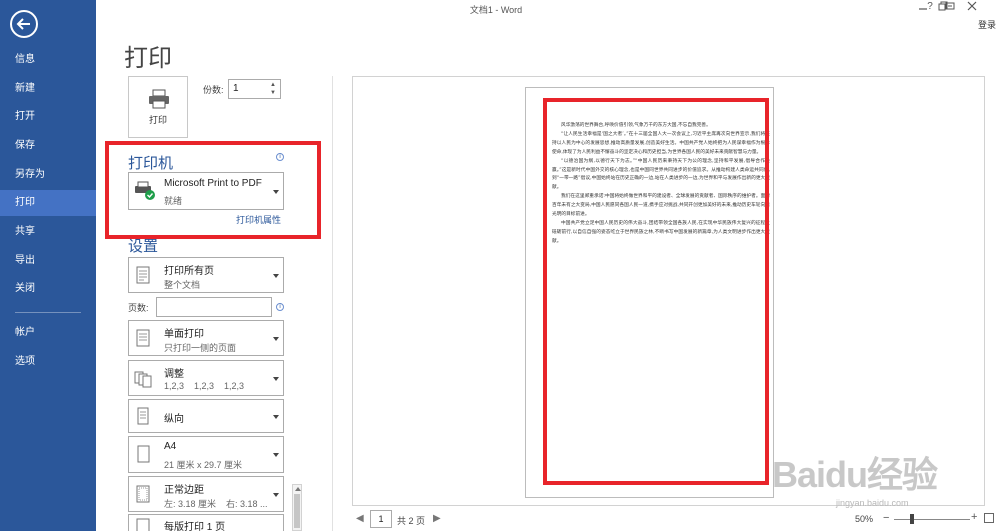  What do you see at coordinates (213, 190) in the screenshot?
I see `printer-highlight-frame` at bounding box center [213, 190].